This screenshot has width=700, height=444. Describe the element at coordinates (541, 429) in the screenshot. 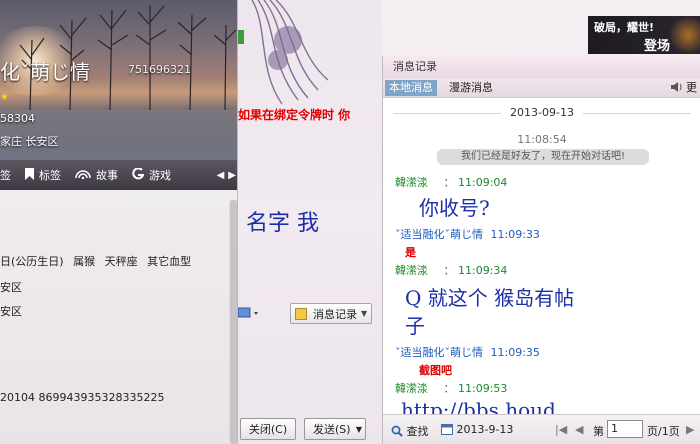

I see `history-toolbar: 查找 2013-9-13 |◀ ◀ 第 1 页/1页 ▶` at that location.